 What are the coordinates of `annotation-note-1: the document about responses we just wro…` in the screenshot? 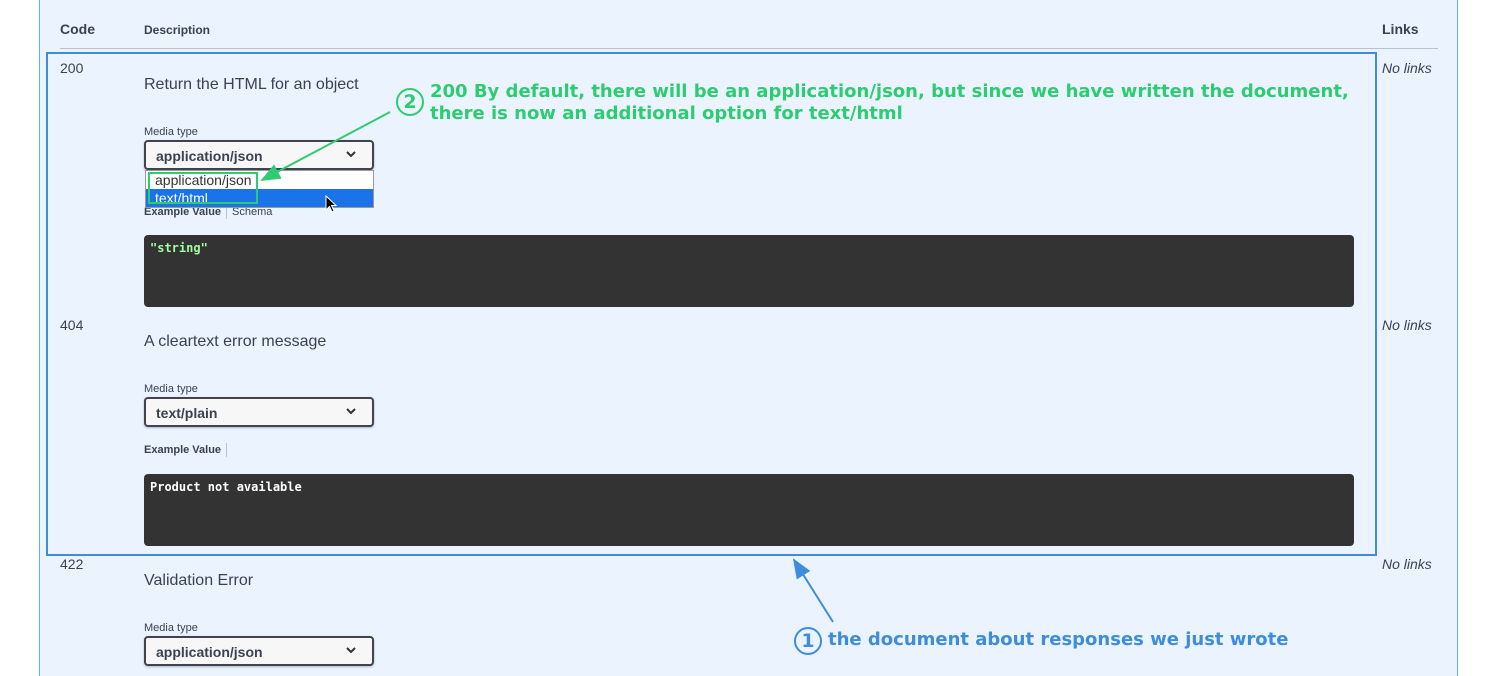 It's located at (1058, 639).